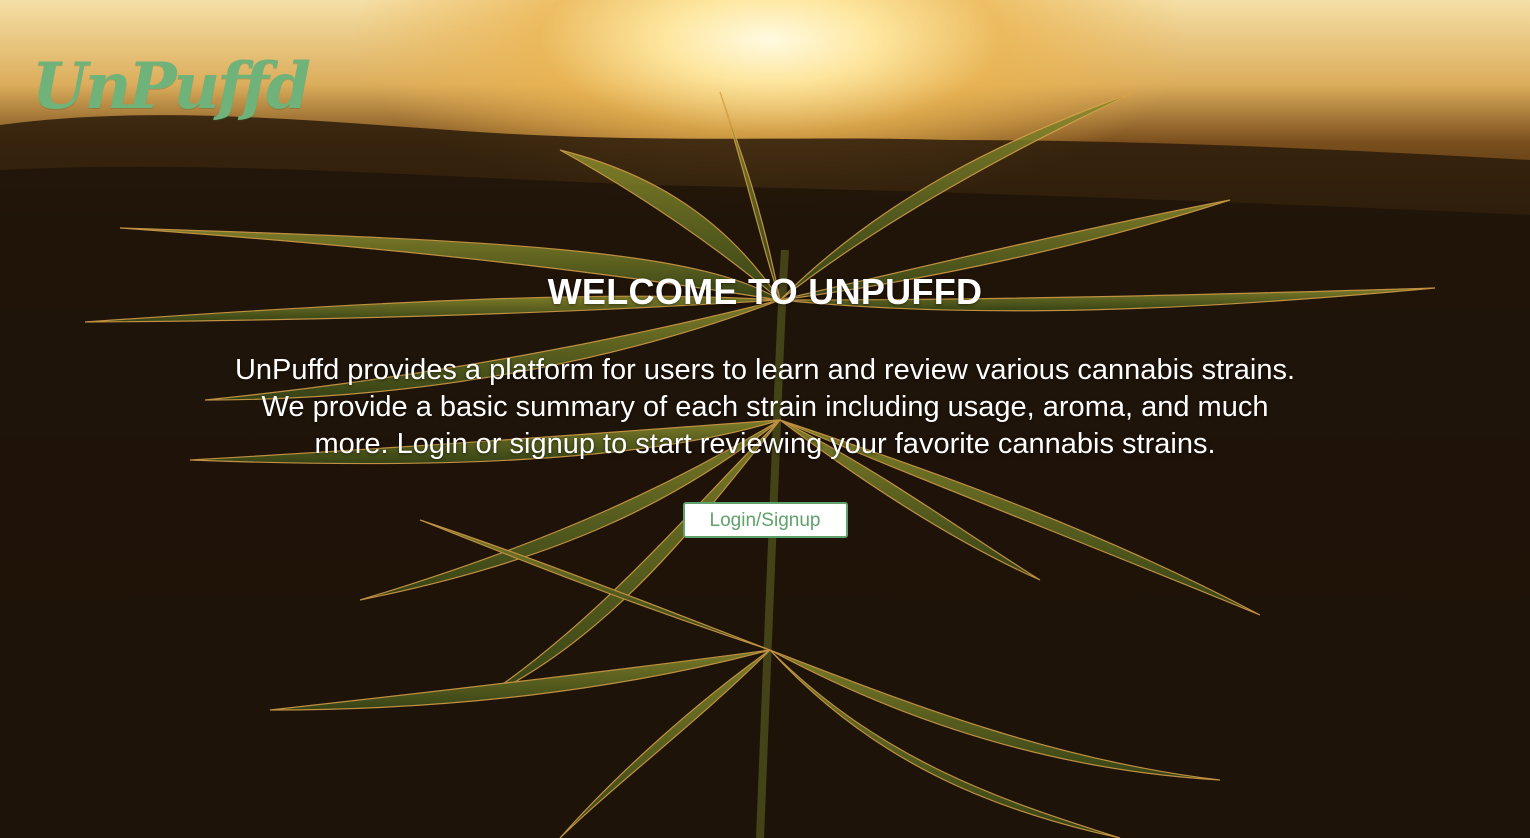 The height and width of the screenshot is (838, 1530). I want to click on page-title: WELCOME TO UNPUFFD, so click(765, 291).